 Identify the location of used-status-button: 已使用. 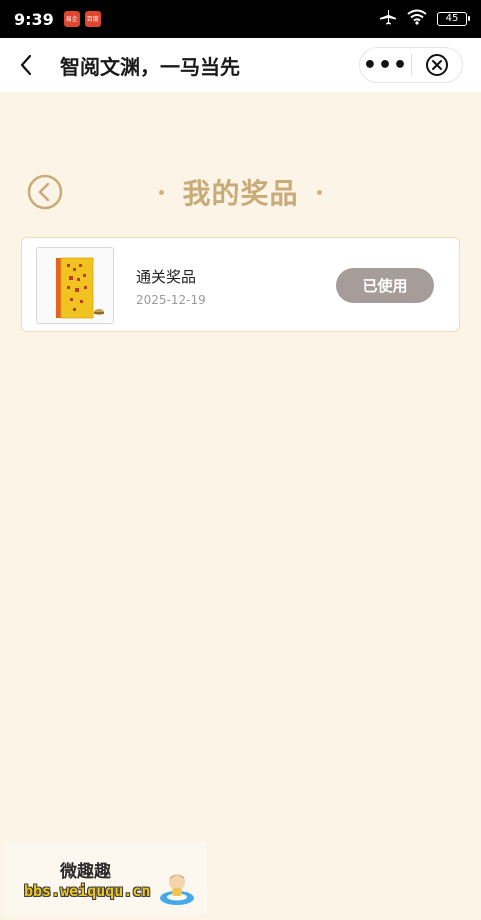
(385, 285).